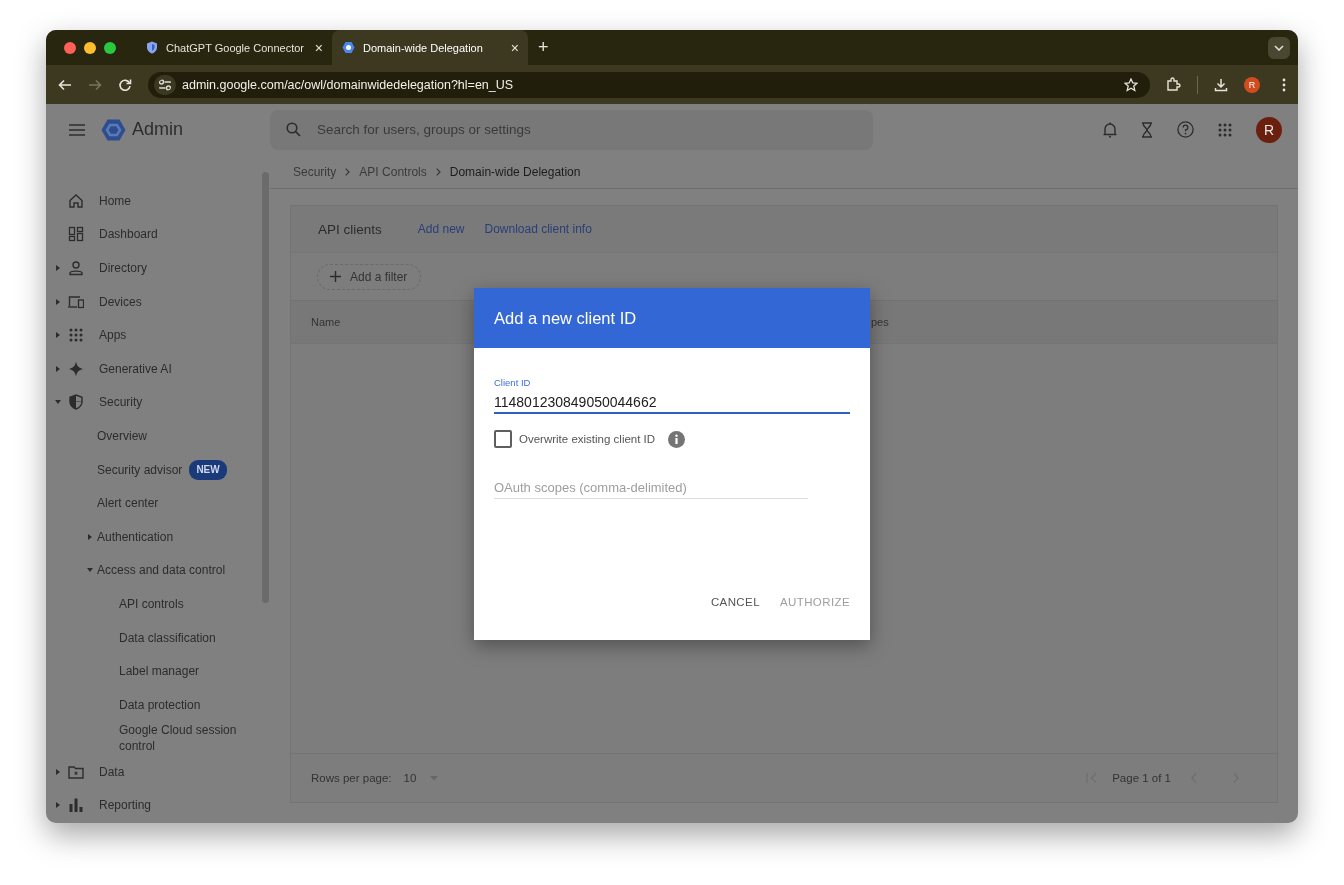 The image size is (1344, 885). What do you see at coordinates (351, 778) in the screenshot?
I see `rows-per-page-label: Rows per page:` at bounding box center [351, 778].